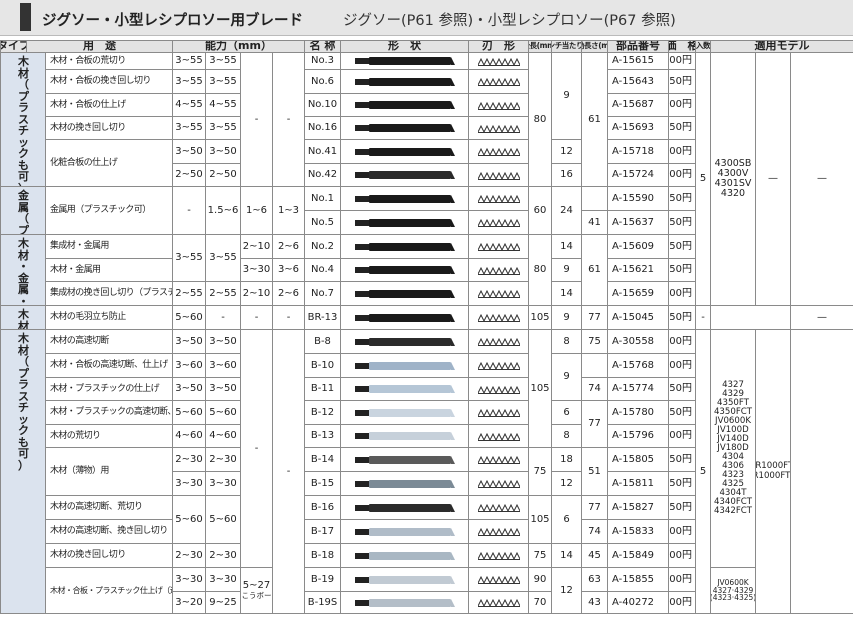  Describe the element at coordinates (223, 365) in the screenshot. I see `cap-plastic-cell: 3~60` at that location.